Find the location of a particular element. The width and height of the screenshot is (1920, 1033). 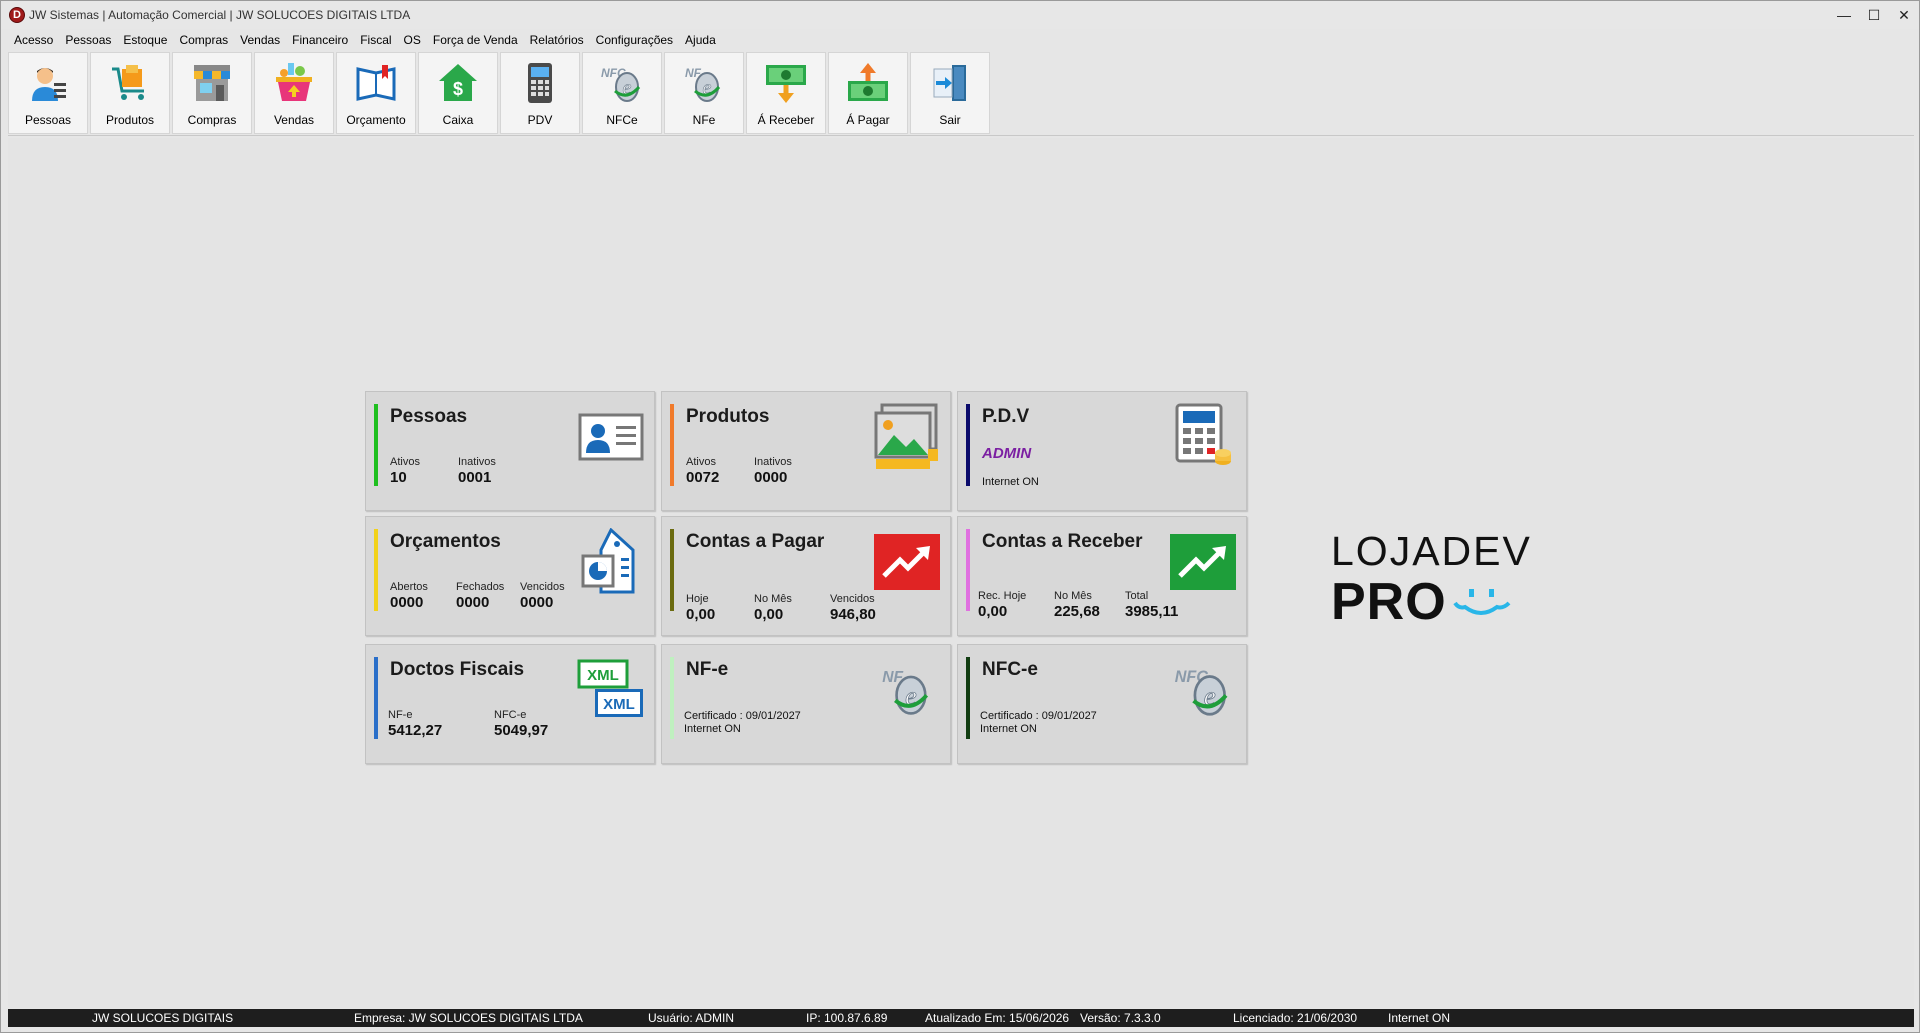

close-button: ✕ is located at coordinates (1904, 15).